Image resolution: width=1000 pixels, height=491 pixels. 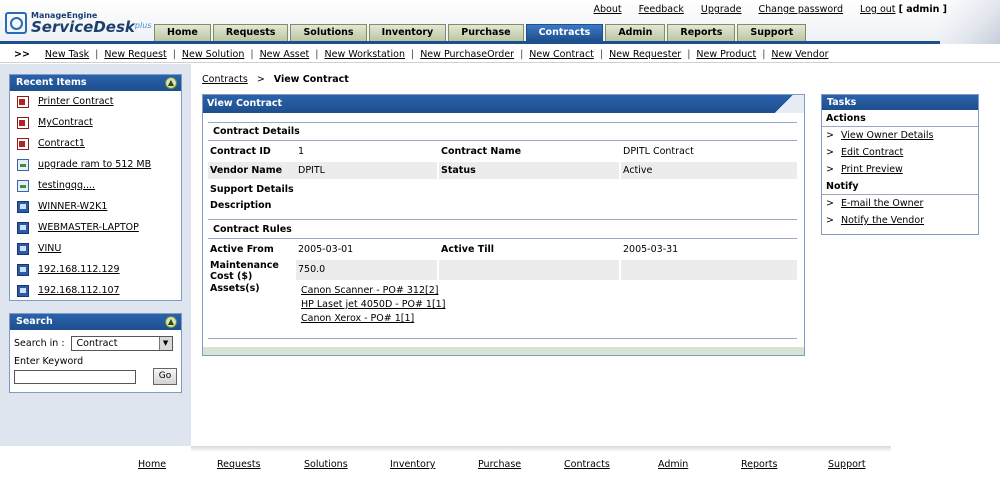 I want to click on new-purchaseorder-link: New PurchaseOrder, so click(x=467, y=54).